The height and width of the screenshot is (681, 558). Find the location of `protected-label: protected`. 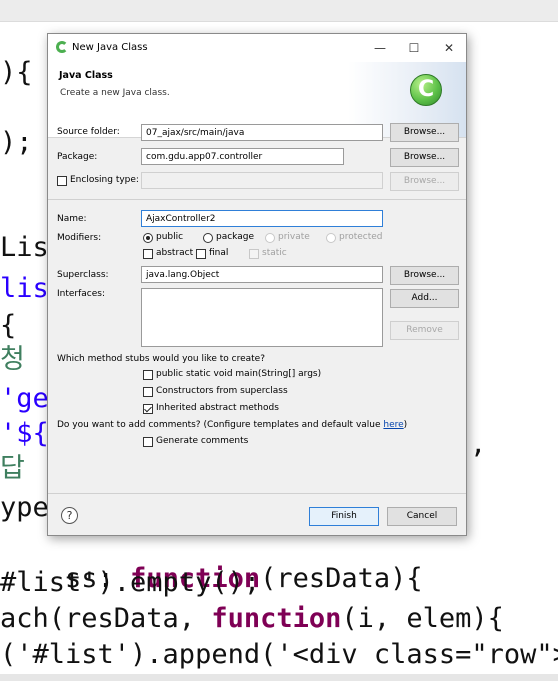

protected-label: protected is located at coordinates (361, 237).